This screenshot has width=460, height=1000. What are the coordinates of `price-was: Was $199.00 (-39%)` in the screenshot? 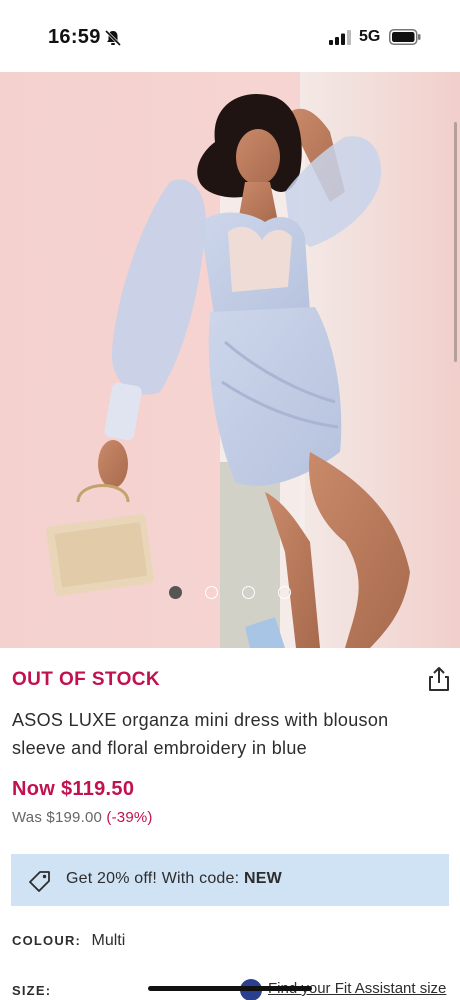 It's located at (82, 817).